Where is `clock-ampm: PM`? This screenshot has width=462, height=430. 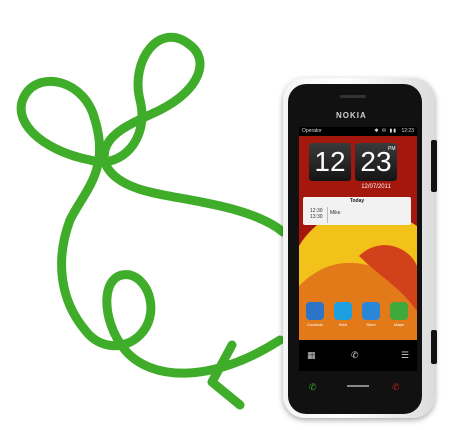 clock-ampm: PM is located at coordinates (392, 149).